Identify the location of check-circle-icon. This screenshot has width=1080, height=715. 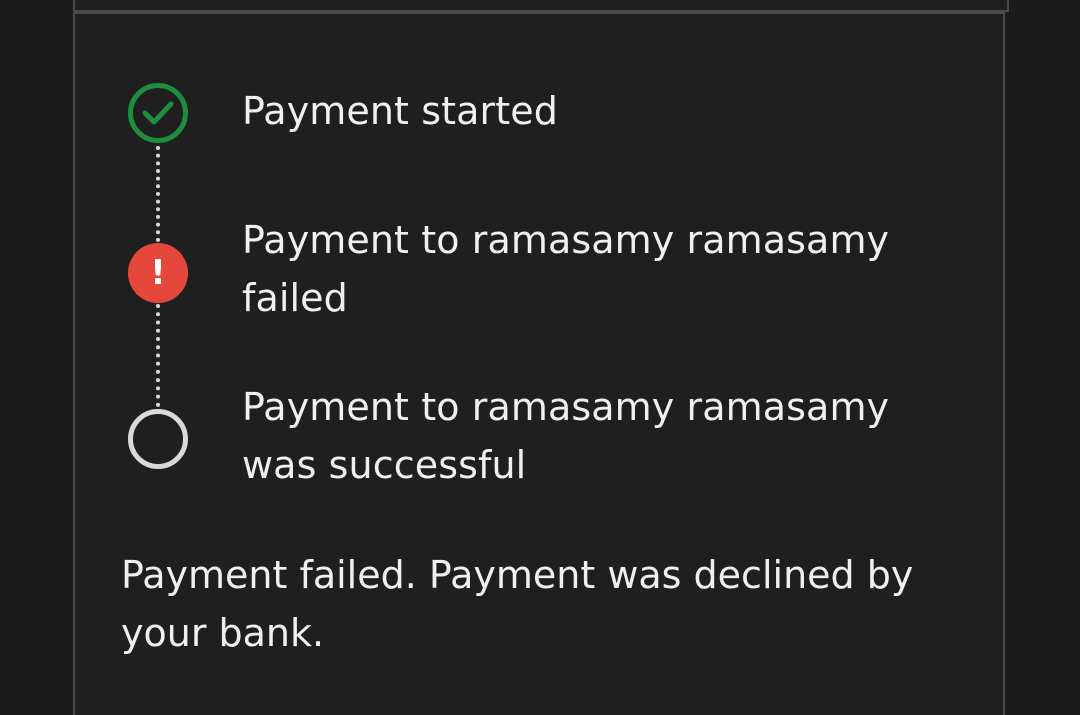
(158, 113).